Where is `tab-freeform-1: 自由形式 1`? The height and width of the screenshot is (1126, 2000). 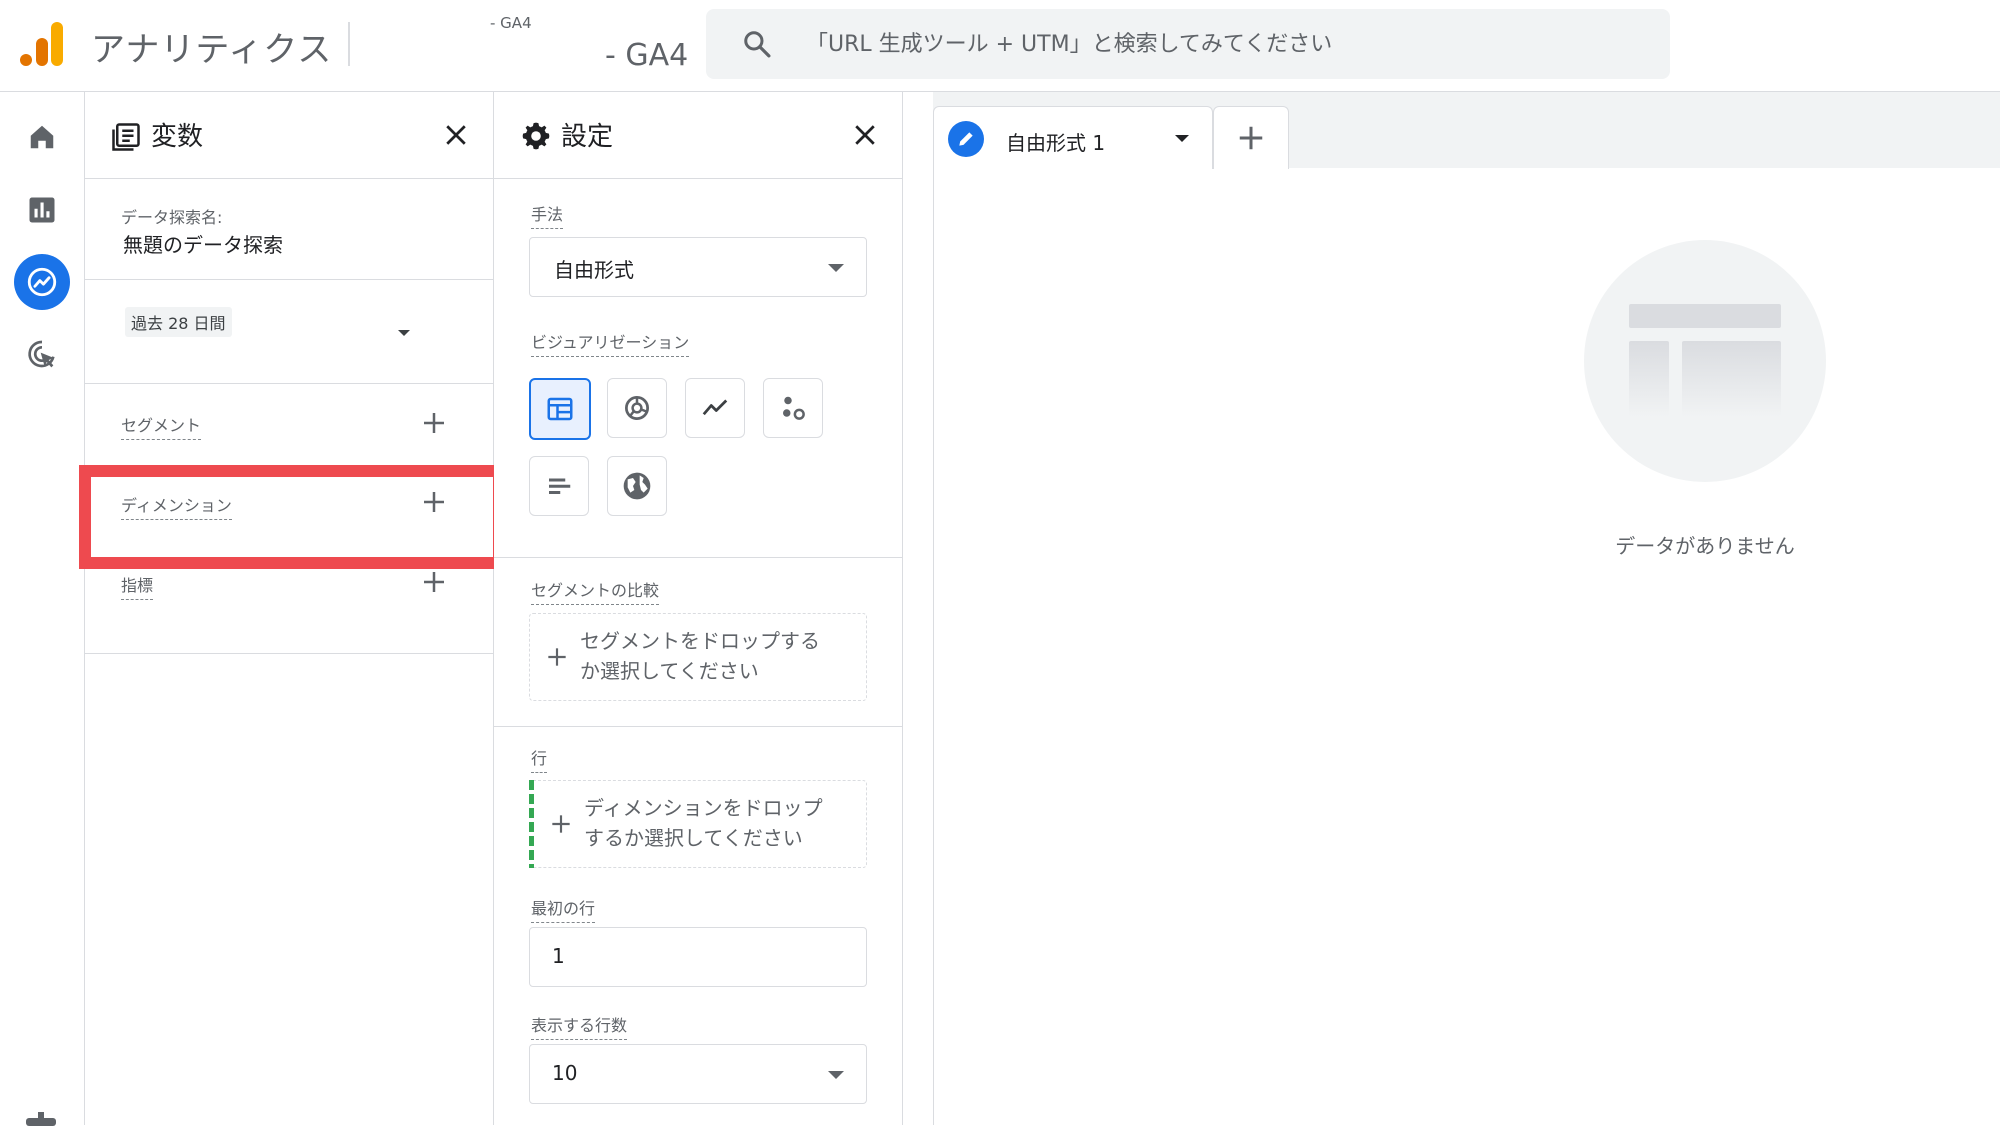
tab-freeform-1: 自由形式 1 is located at coordinates (1073, 137).